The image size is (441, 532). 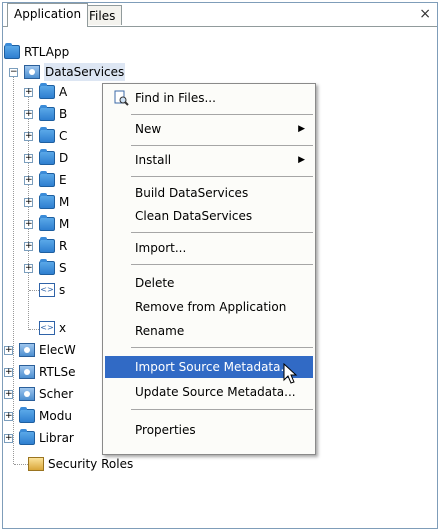 What do you see at coordinates (155, 283) in the screenshot?
I see `menu-item-label: Delete` at bounding box center [155, 283].